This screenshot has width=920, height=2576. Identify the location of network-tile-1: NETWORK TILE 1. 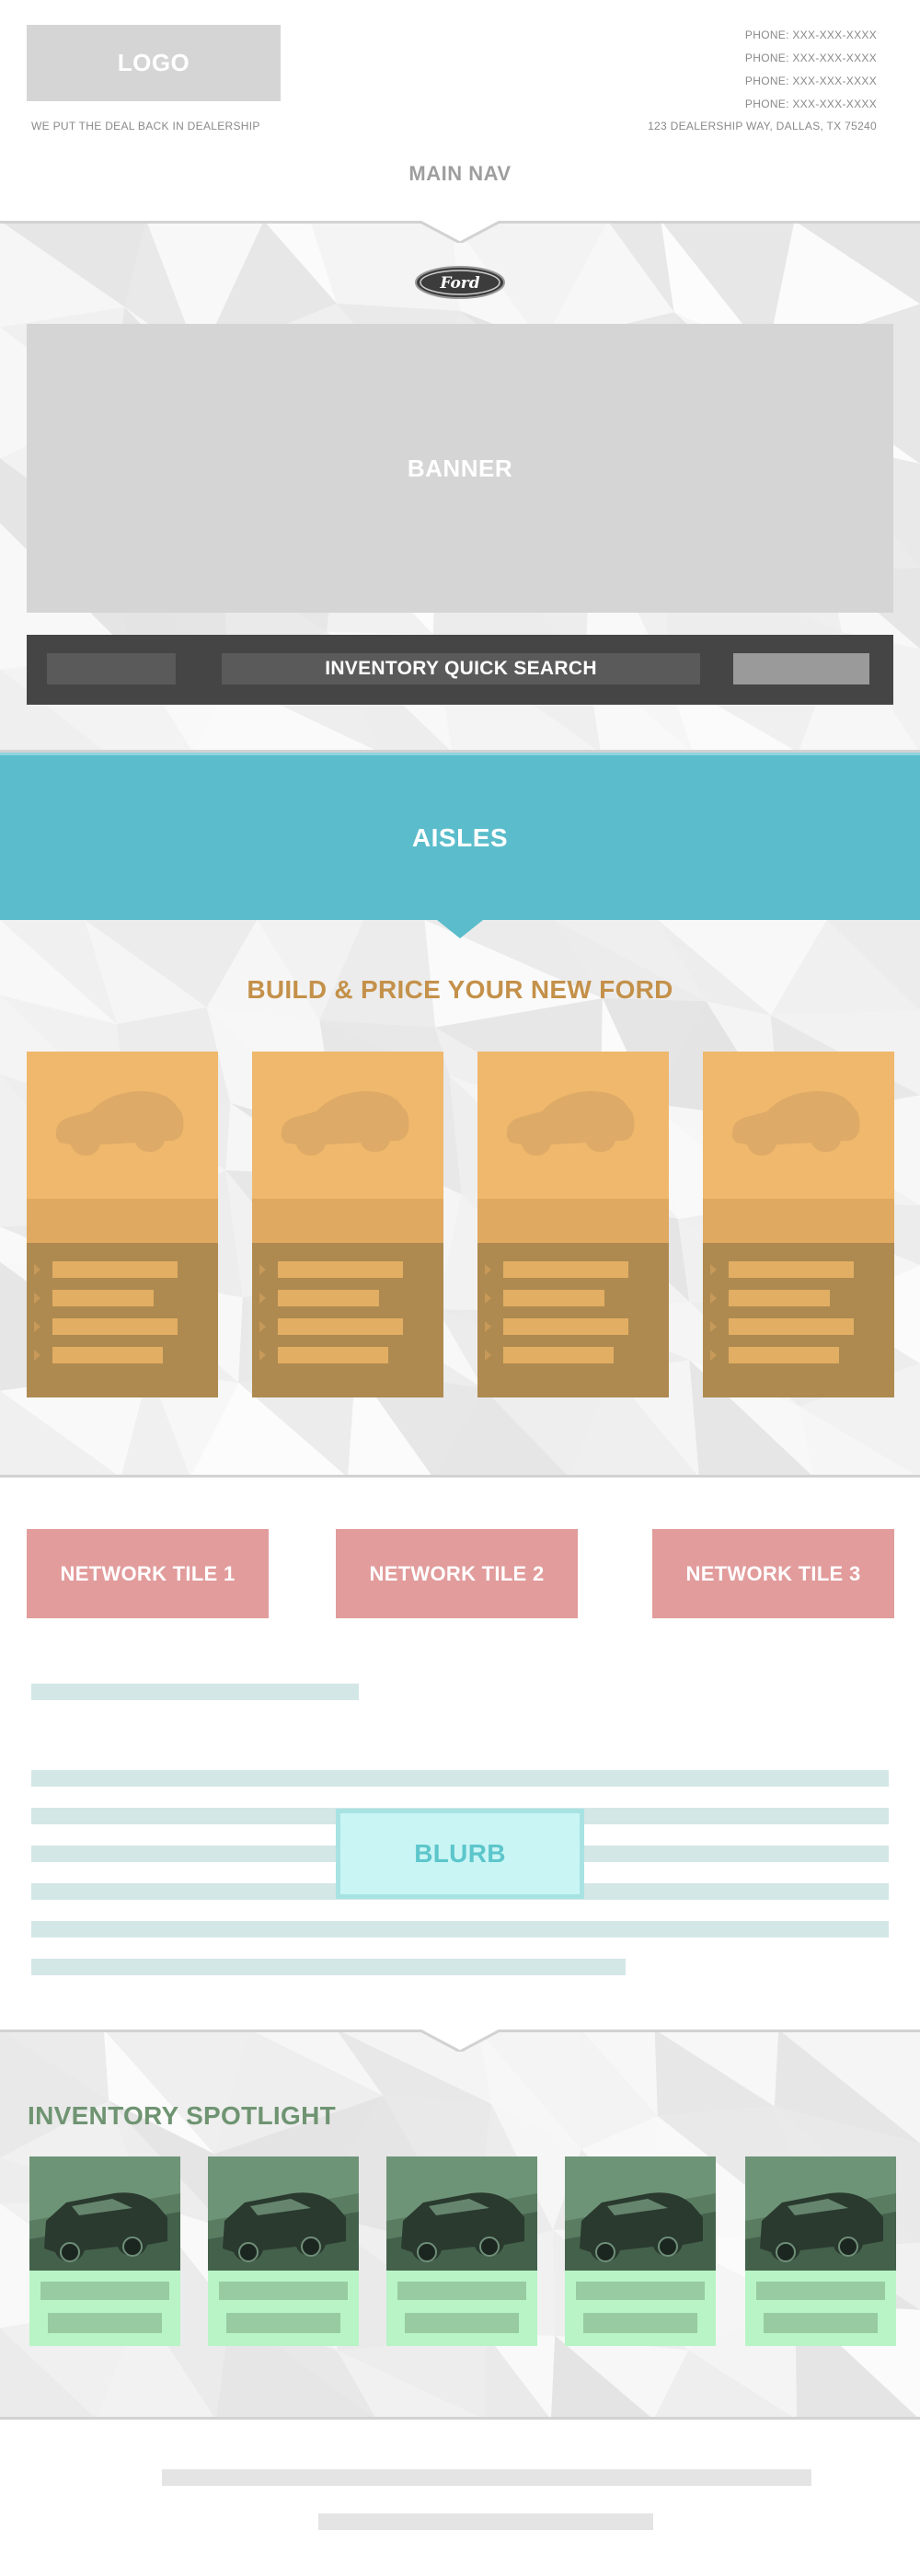
(148, 1573).